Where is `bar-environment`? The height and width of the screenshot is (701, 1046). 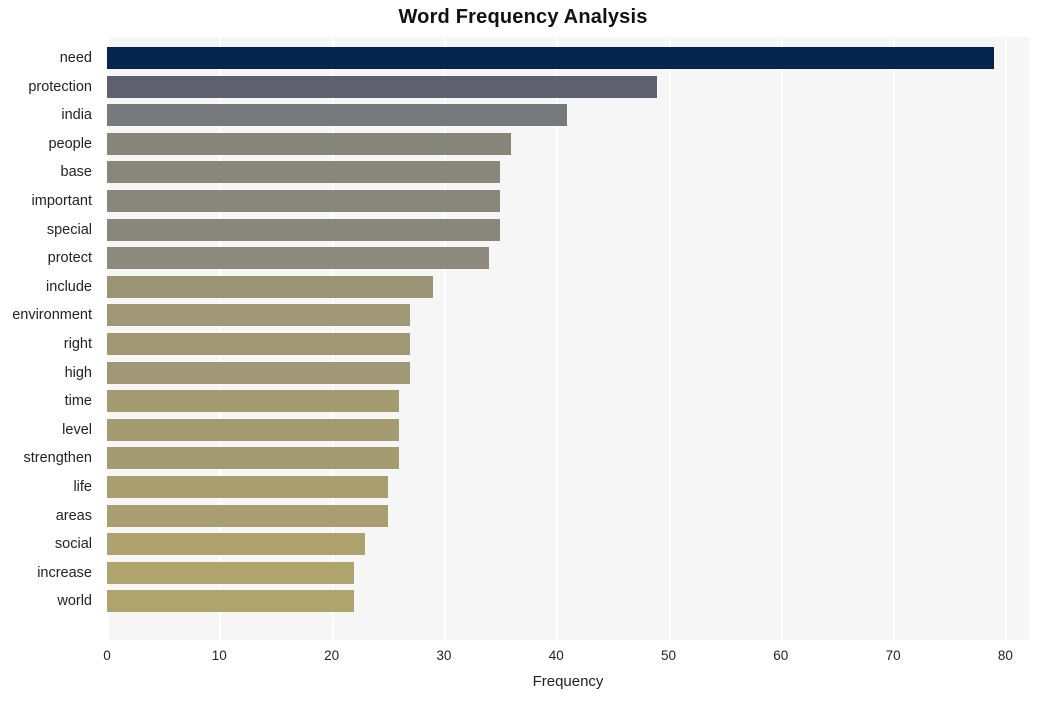
bar-environment is located at coordinates (259, 315).